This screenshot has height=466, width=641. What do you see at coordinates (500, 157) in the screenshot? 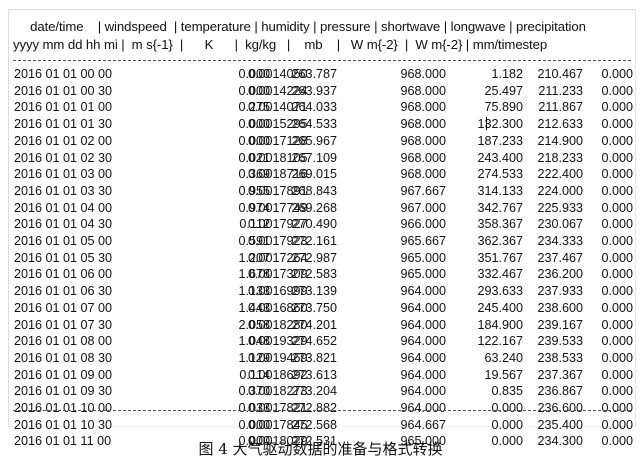
I see `shortwave-cell: 243.400` at bounding box center [500, 157].